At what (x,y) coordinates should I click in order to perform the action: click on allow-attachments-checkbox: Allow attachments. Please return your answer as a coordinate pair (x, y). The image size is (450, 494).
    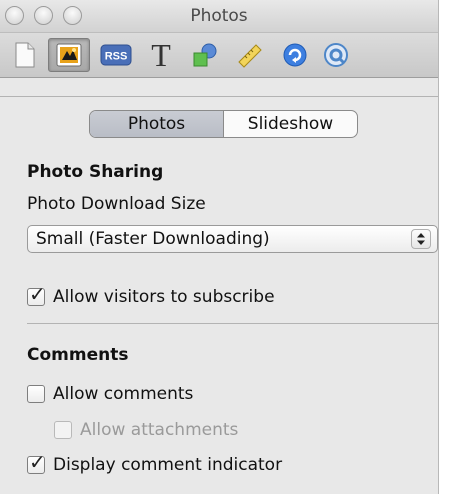
    Looking at the image, I should click on (146, 430).